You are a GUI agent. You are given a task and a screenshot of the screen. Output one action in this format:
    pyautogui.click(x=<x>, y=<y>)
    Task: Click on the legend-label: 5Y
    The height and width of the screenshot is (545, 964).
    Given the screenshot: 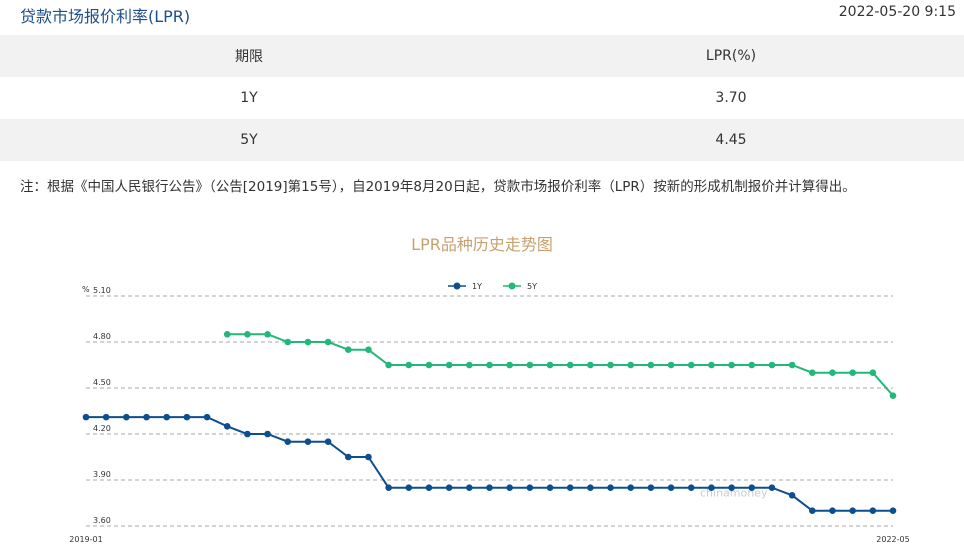 What is the action you would take?
    pyautogui.click(x=532, y=286)
    